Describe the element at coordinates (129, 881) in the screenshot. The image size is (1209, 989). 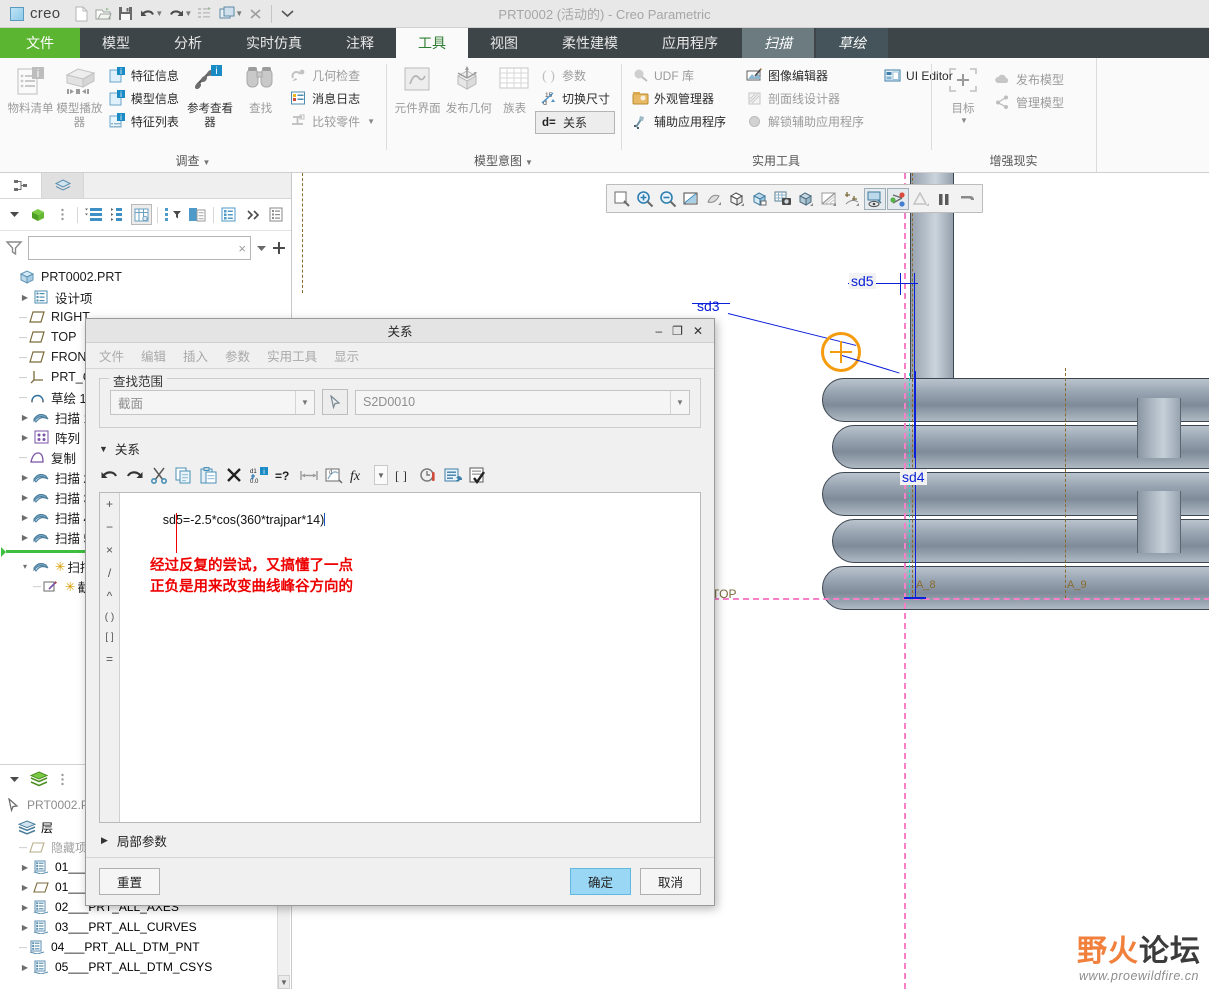
I see `reset-button: 重置` at that location.